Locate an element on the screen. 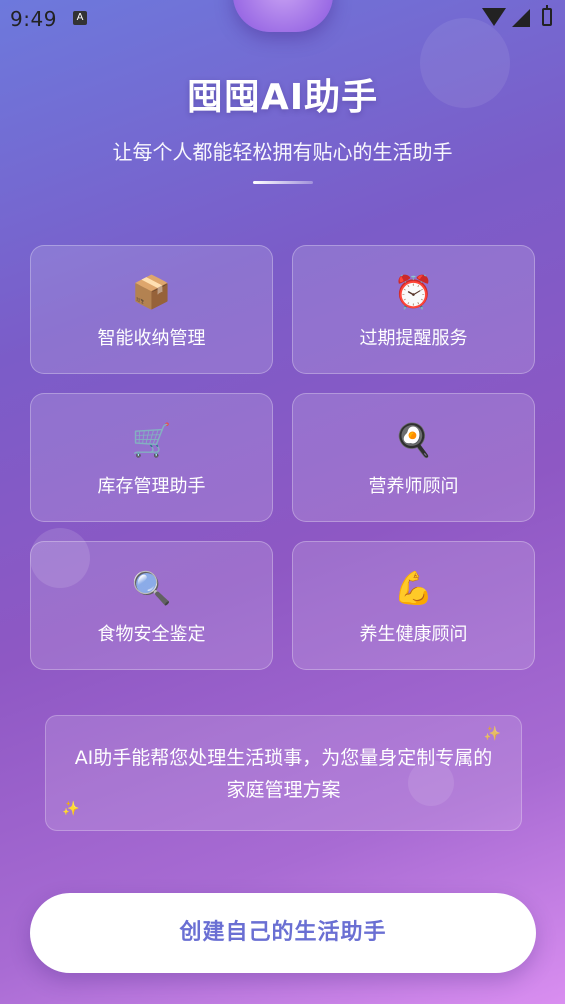 The width and height of the screenshot is (565, 1004). feature-card-health: 💪 养生健康顾问 is located at coordinates (413, 605).